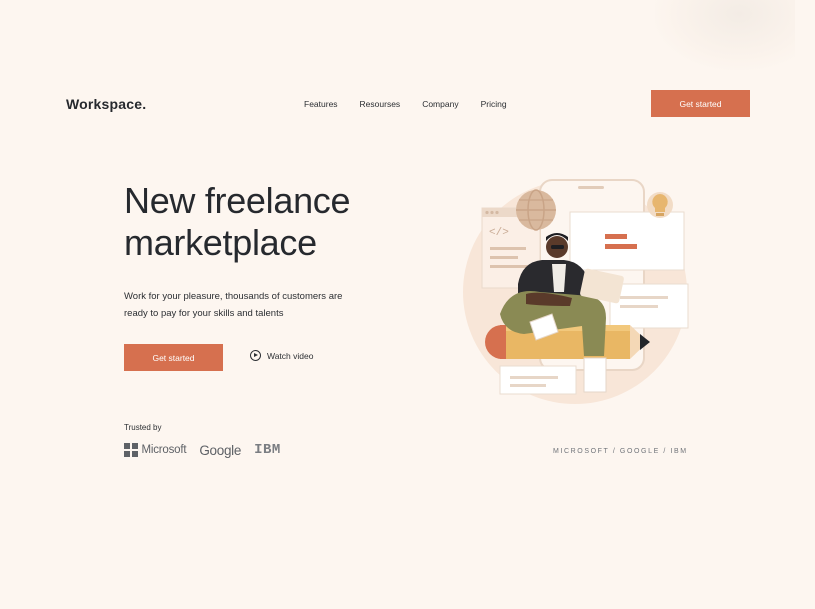 The height and width of the screenshot is (609, 815). What do you see at coordinates (591, 187) in the screenshot?
I see `phone-speaker` at bounding box center [591, 187].